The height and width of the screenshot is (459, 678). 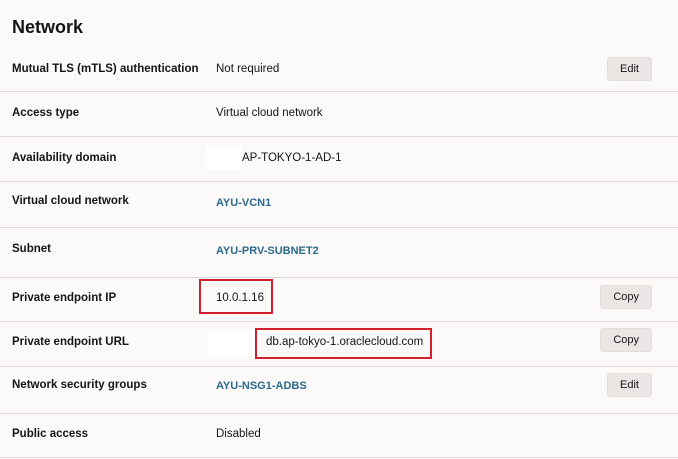 I want to click on mtls-value: Not required, so click(x=248, y=69).